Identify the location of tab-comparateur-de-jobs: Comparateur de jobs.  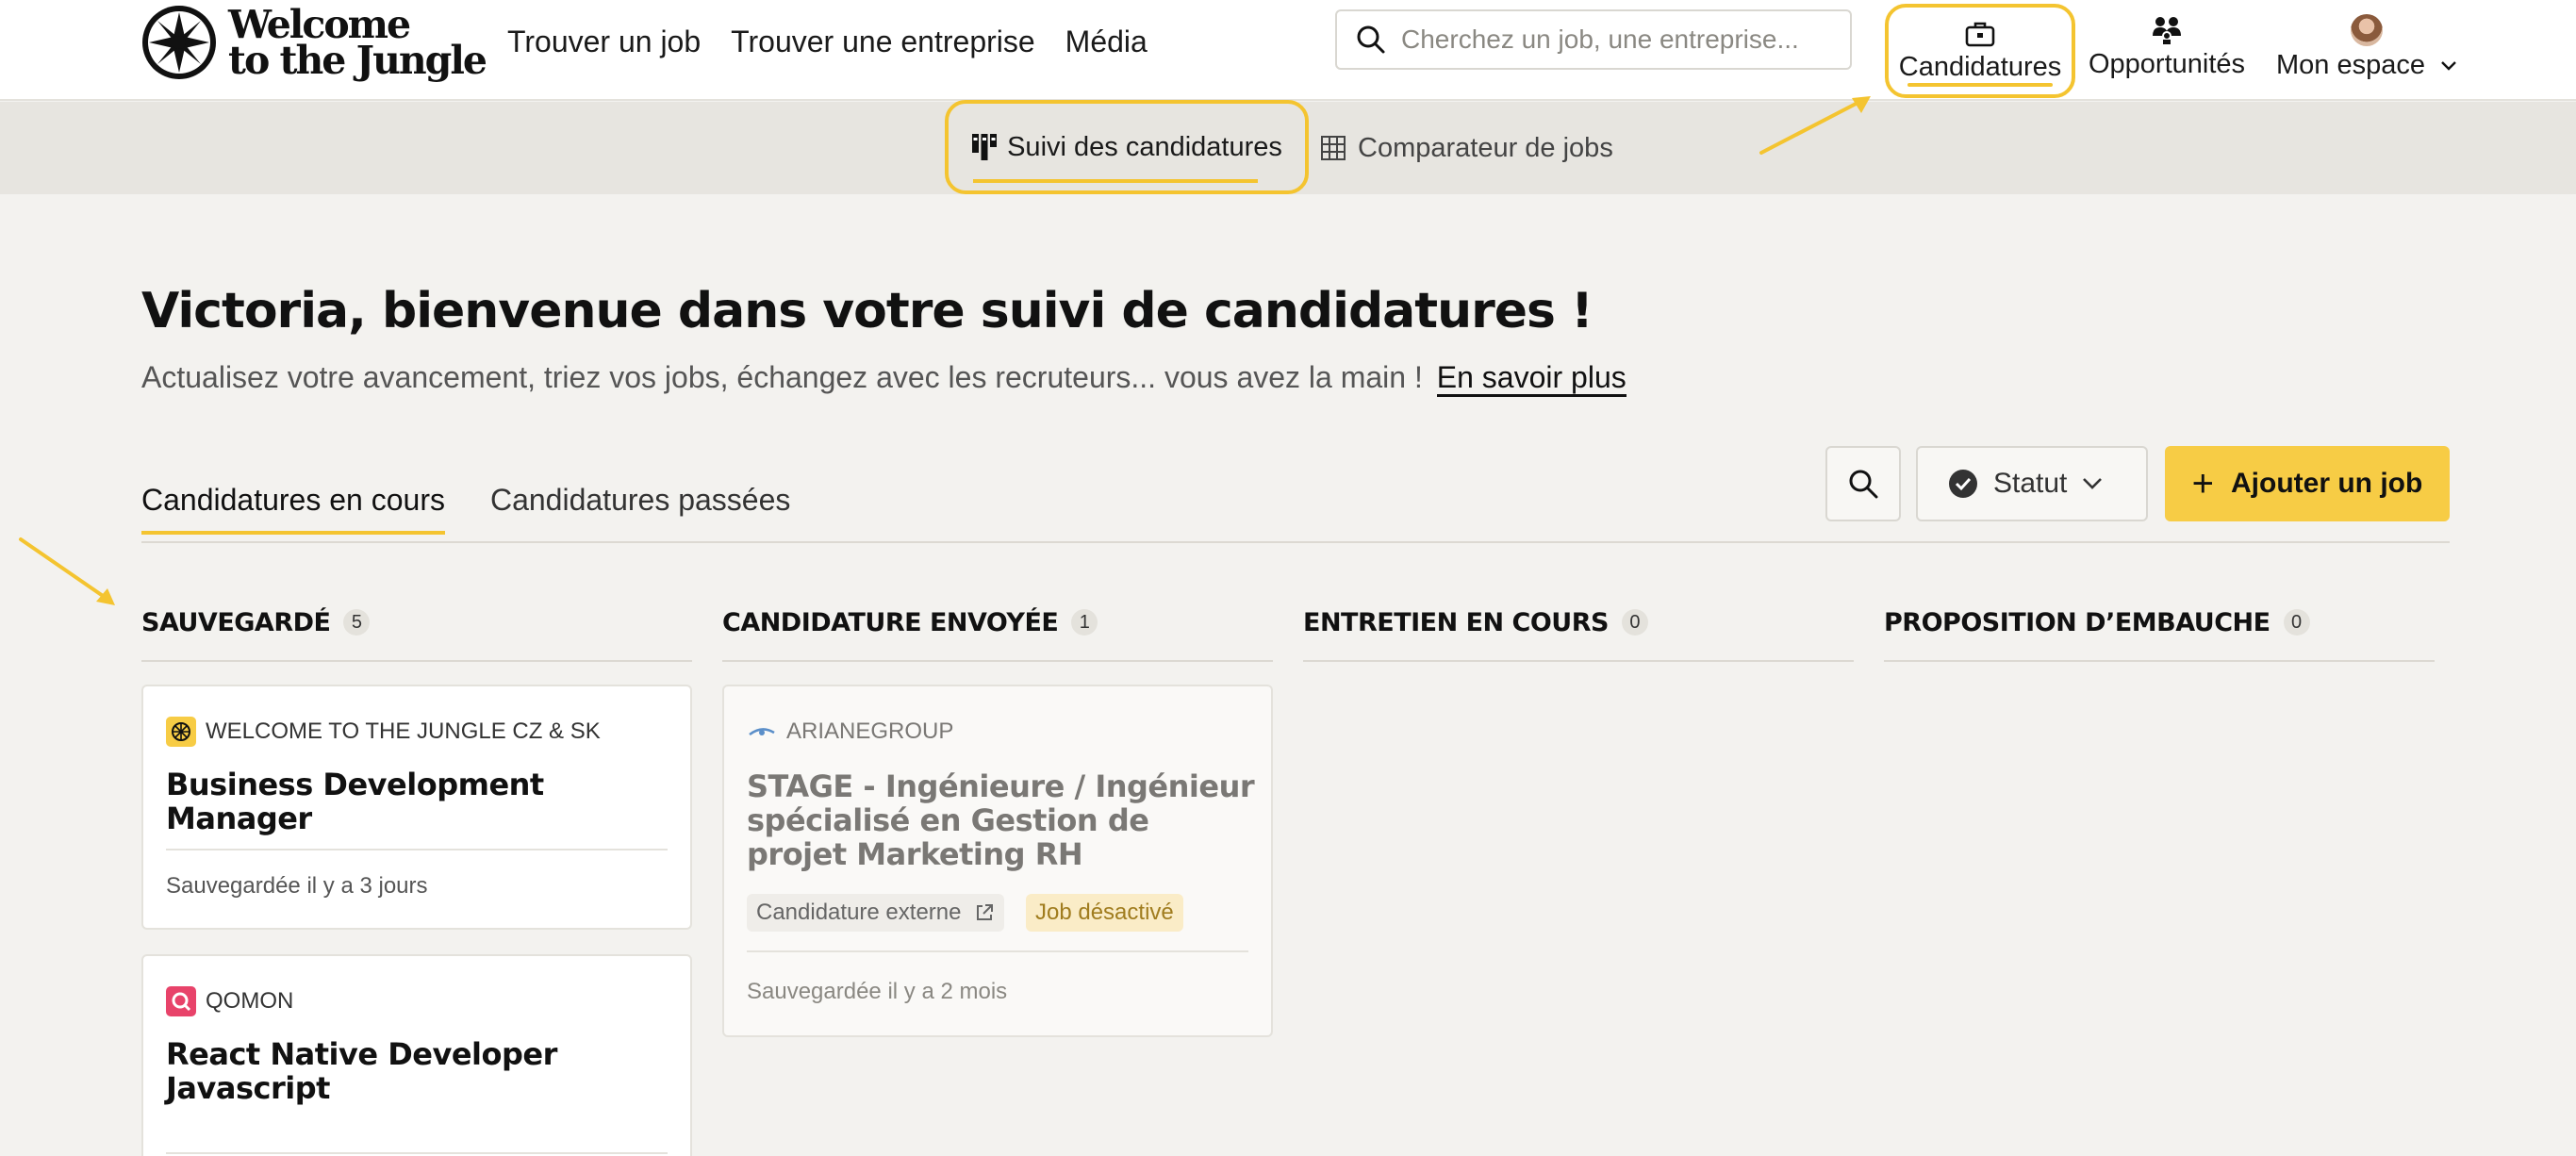
(1466, 148).